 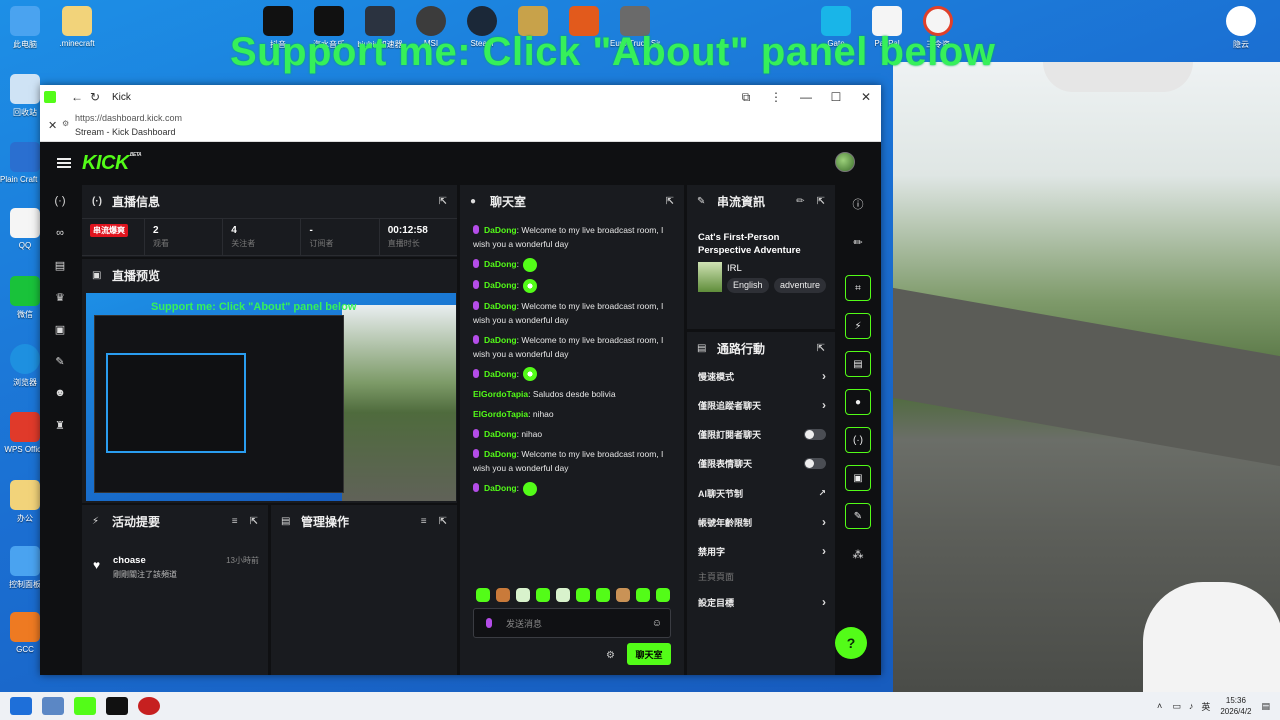 What do you see at coordinates (60, 393) in the screenshot?
I see `users-icon: ☻` at bounding box center [60, 393].